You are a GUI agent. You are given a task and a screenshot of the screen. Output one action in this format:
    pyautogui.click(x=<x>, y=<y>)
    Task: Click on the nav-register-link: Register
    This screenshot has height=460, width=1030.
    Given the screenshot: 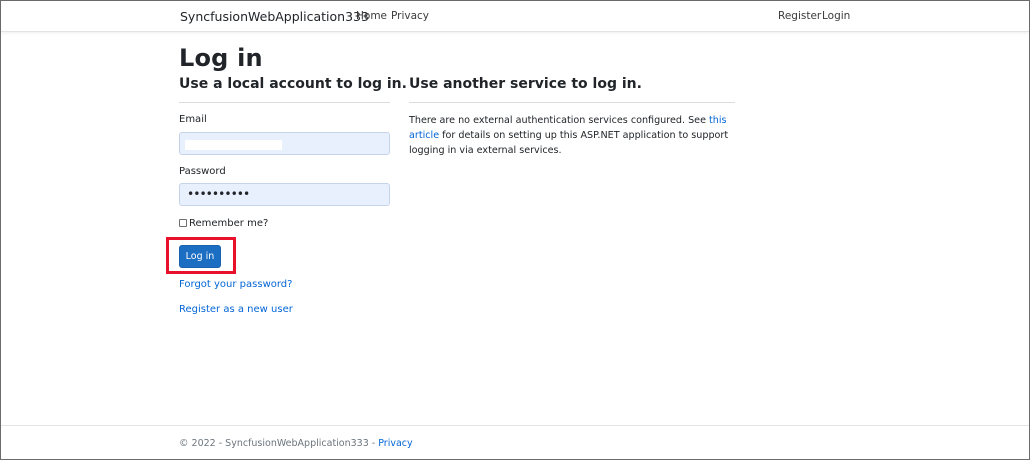 What is the action you would take?
    pyautogui.click(x=799, y=16)
    